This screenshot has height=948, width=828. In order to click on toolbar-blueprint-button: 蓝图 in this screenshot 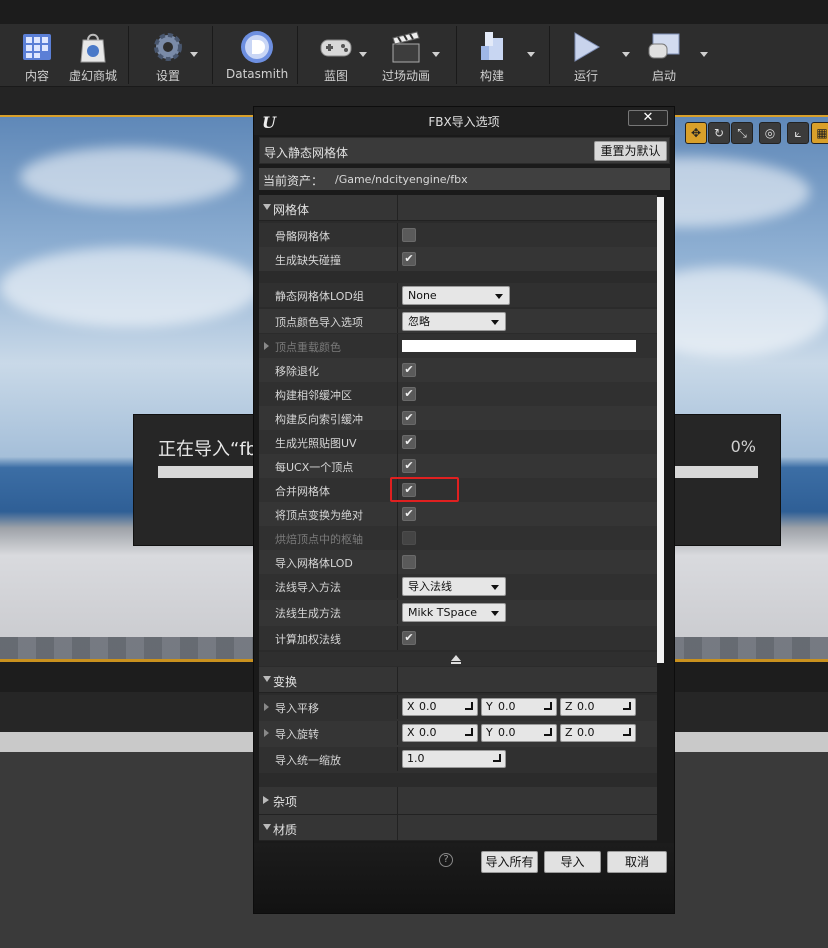, I will do `click(336, 55)`.